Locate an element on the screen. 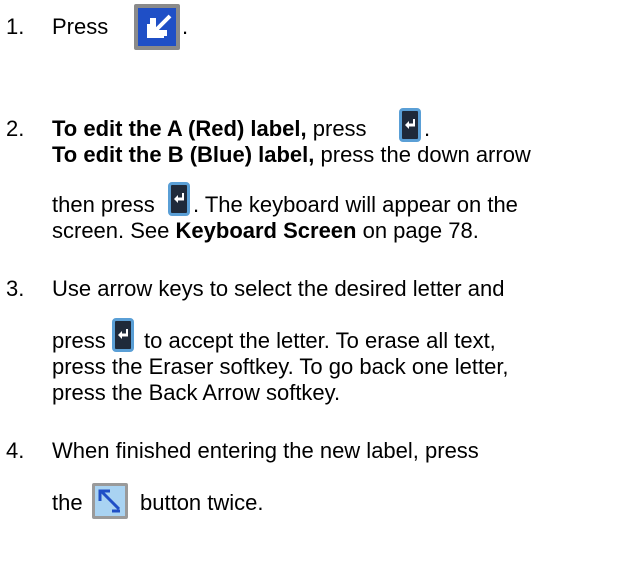 Image resolution: width=638 pixels, height=576 pixels. step-1-number: 1. is located at coordinates (15, 26).